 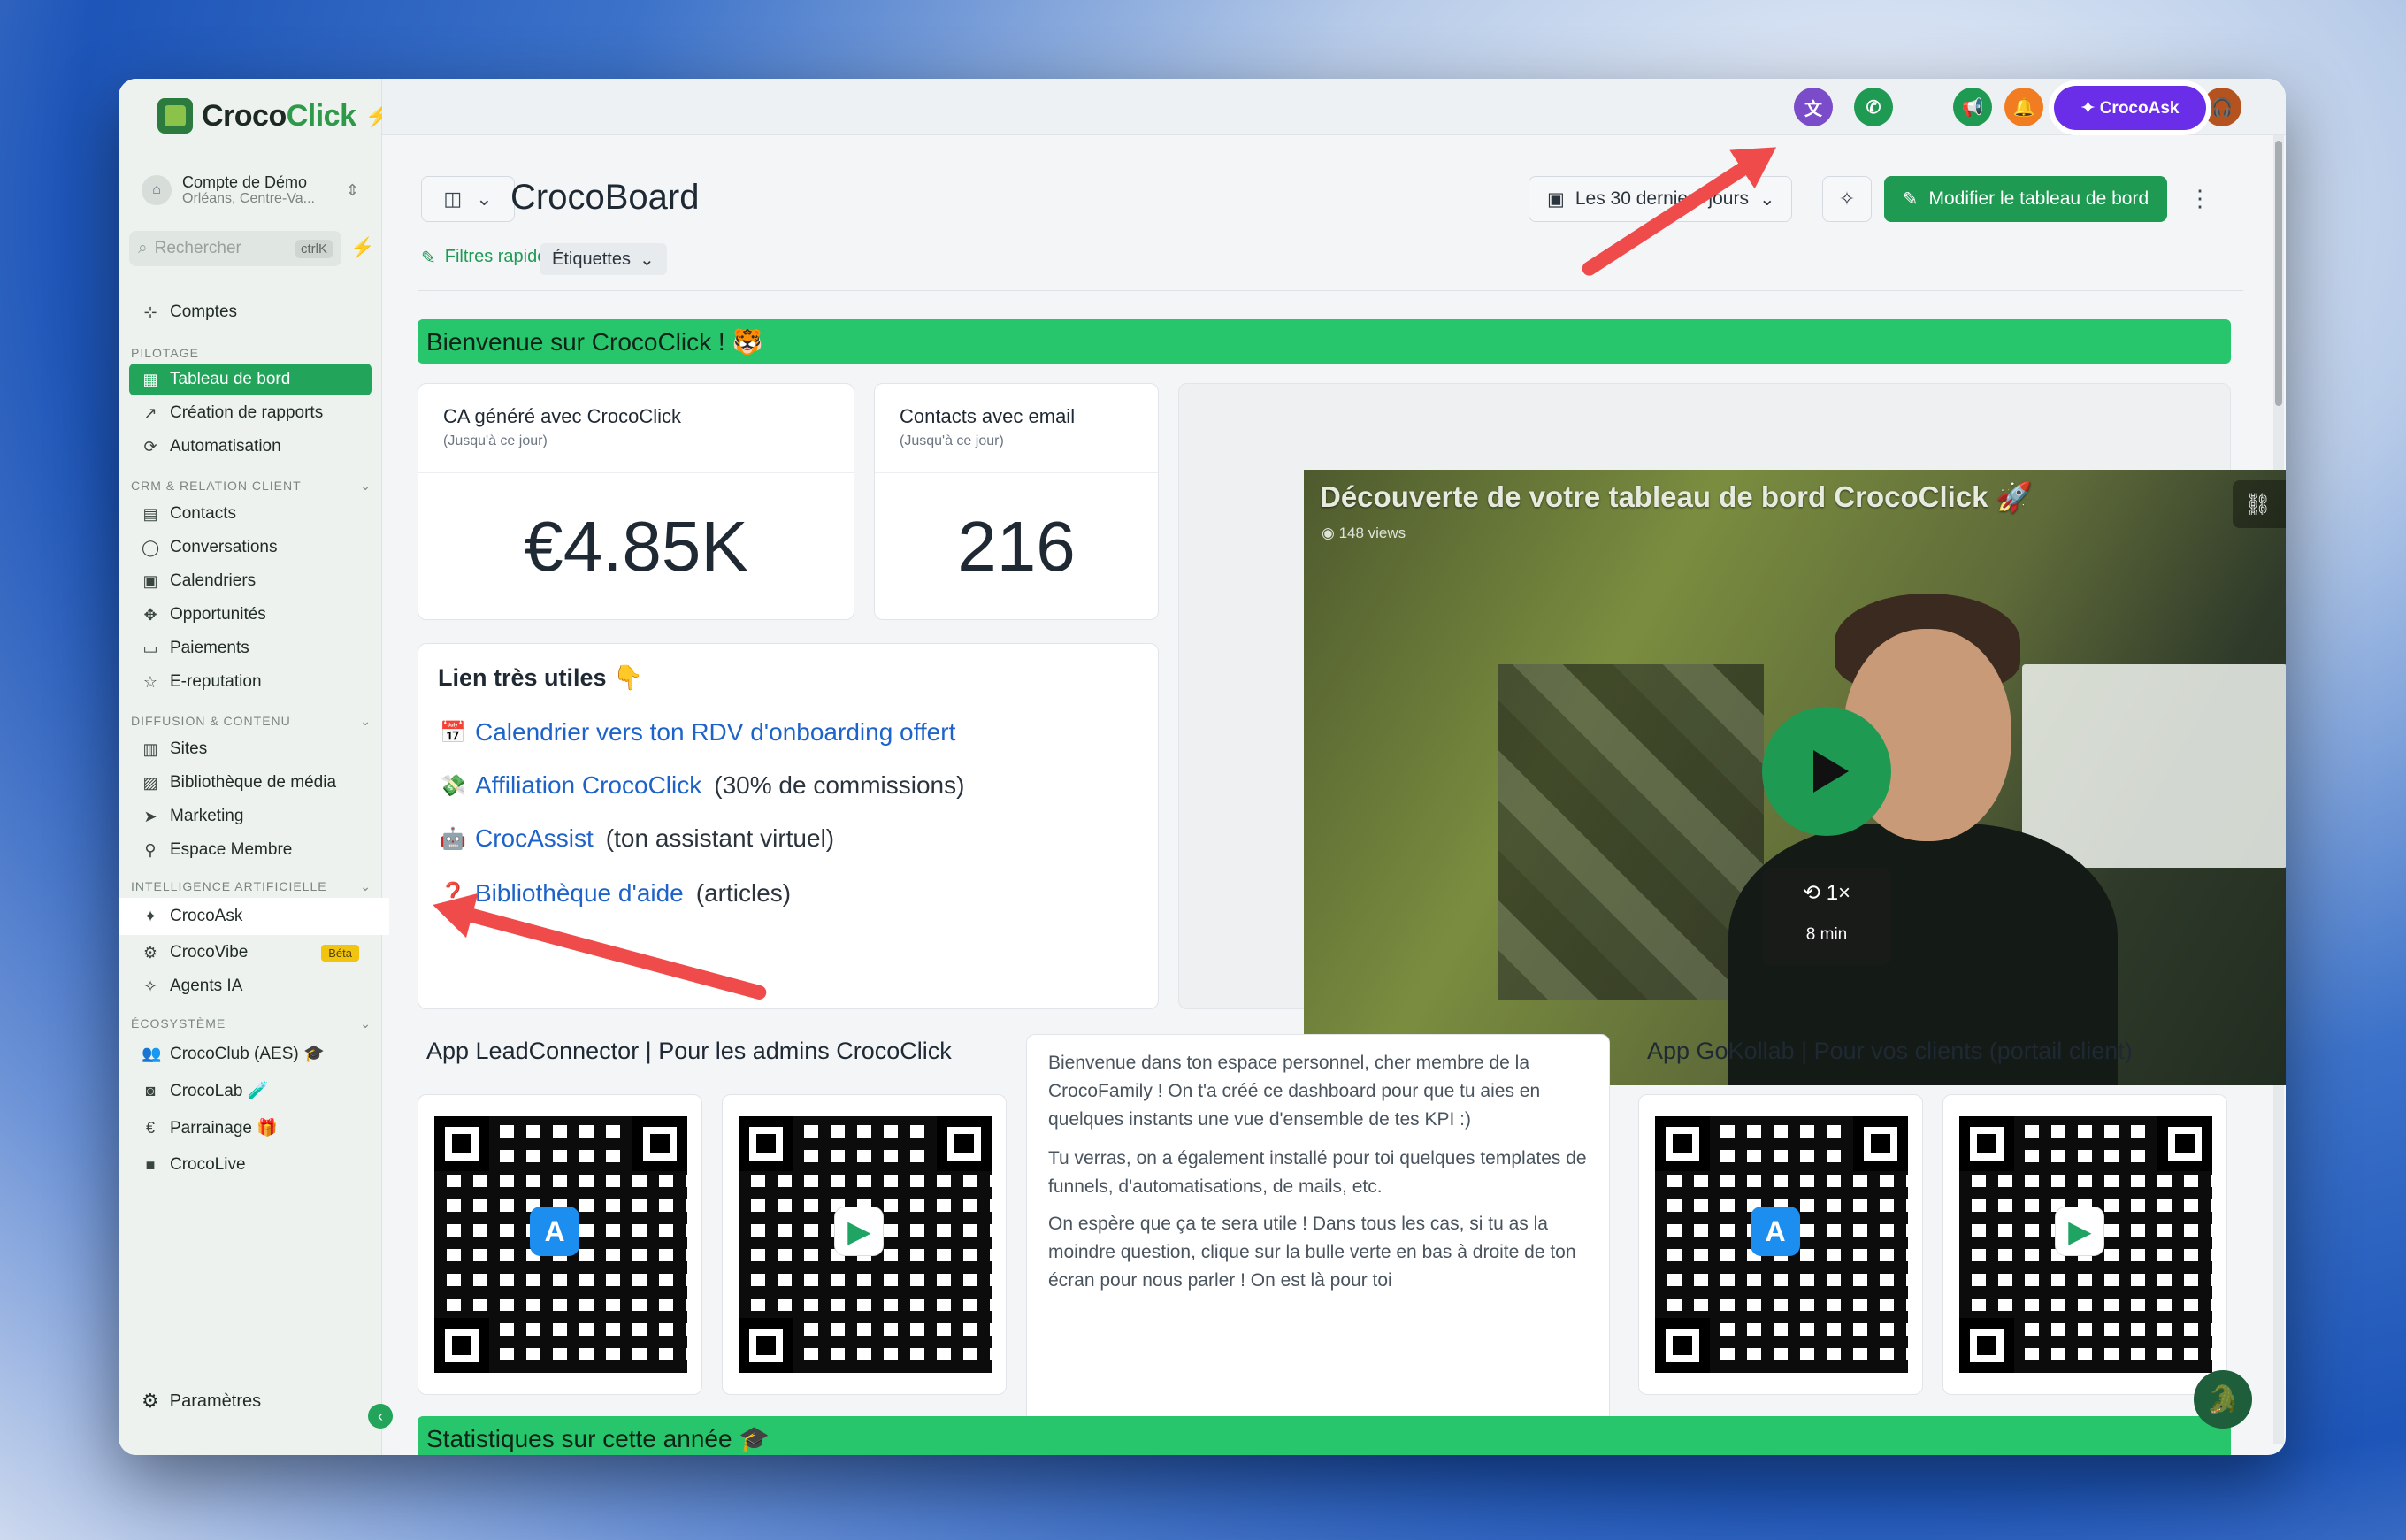 What do you see at coordinates (150, 986) in the screenshot?
I see `agents-icon: ✧` at bounding box center [150, 986].